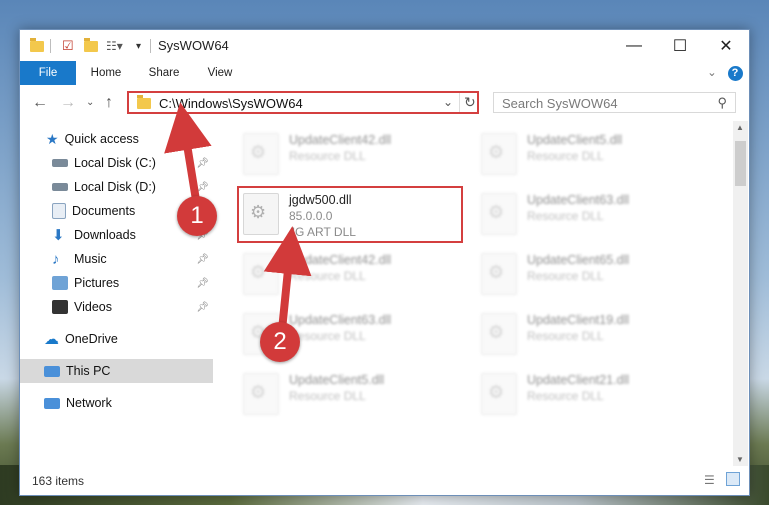 Image resolution: width=769 pixels, height=505 pixels. Describe the element at coordinates (188, 153) in the screenshot. I see `arrow-to-address-bar` at that location.